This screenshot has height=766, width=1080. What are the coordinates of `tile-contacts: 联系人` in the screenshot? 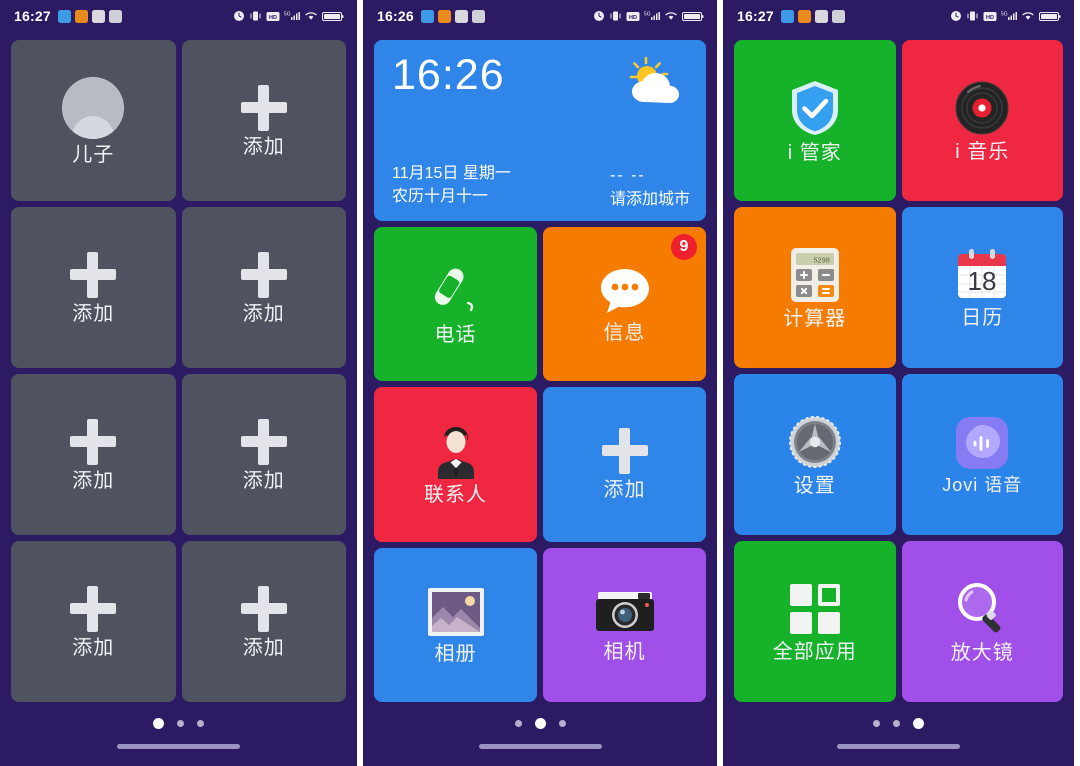 It's located at (455, 464).